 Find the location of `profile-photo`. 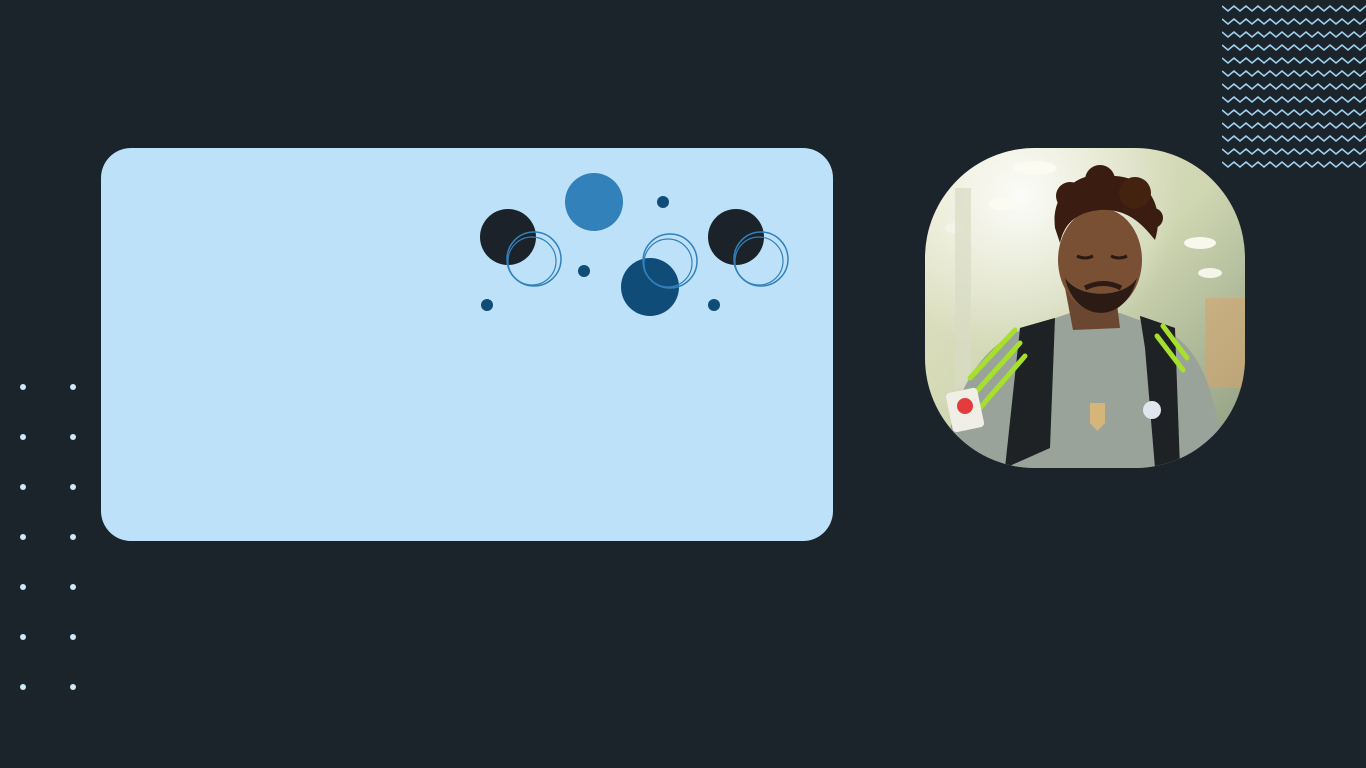

profile-photo is located at coordinates (1085, 308).